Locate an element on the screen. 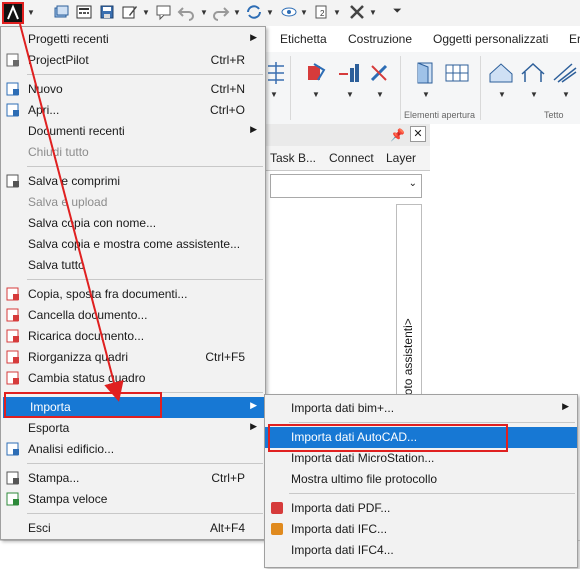  save-icon is located at coordinates (107, 12).